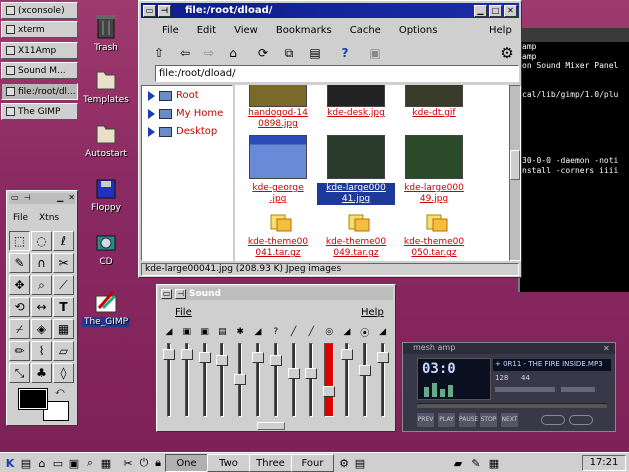 The image size is (629, 472). Describe the element at coordinates (246, 30) in the screenshot. I see `menu-view: View` at that location.